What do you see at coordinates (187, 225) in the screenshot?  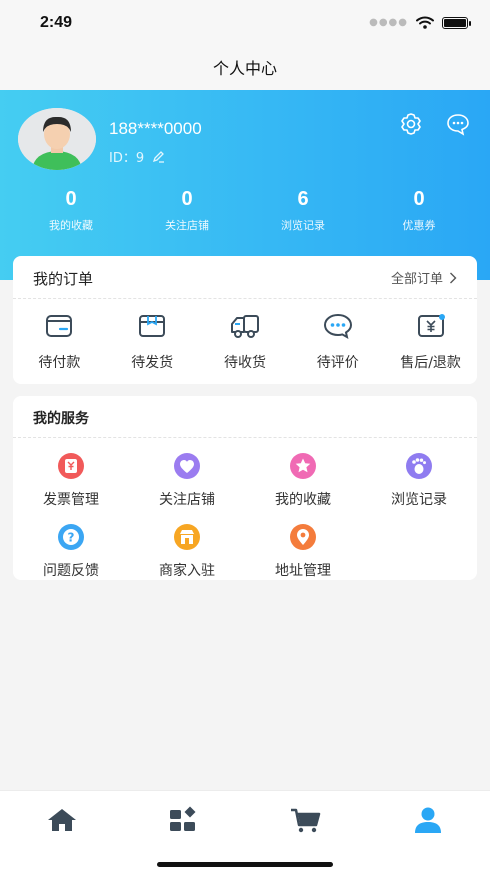 I see `stat-label: 关注店铺` at bounding box center [187, 225].